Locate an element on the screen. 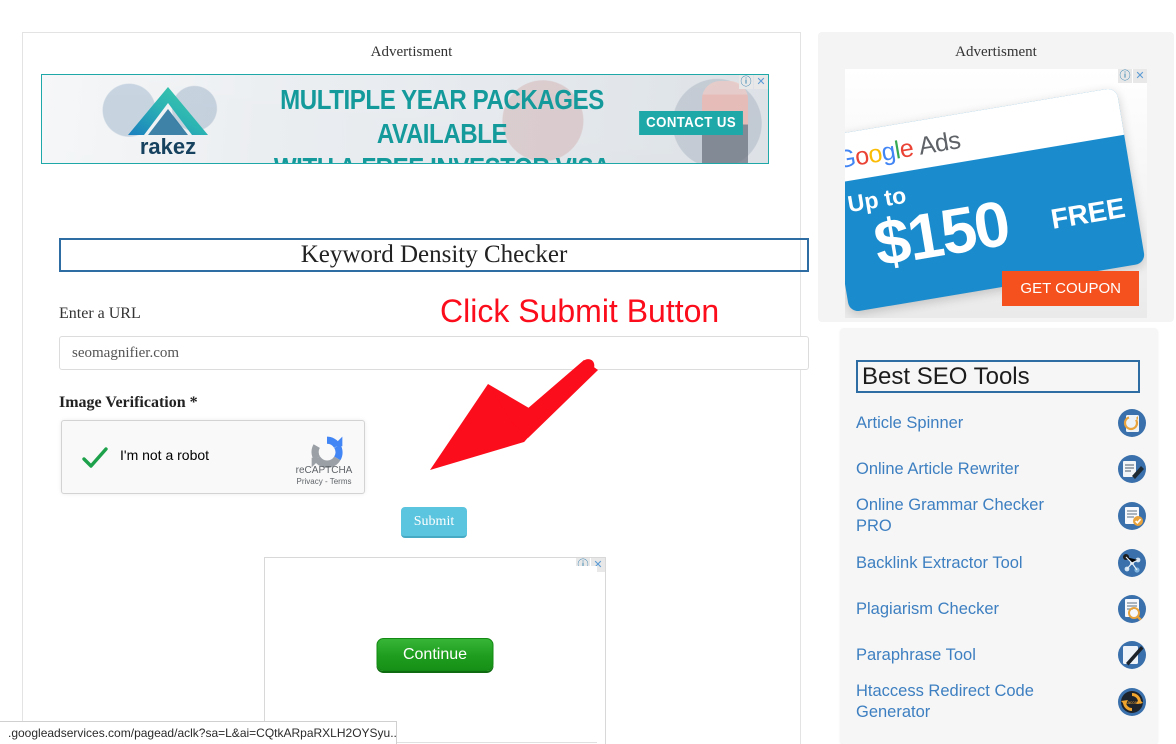 The height and width of the screenshot is (744, 1176). network-nodes-icon is located at coordinates (1132, 563).